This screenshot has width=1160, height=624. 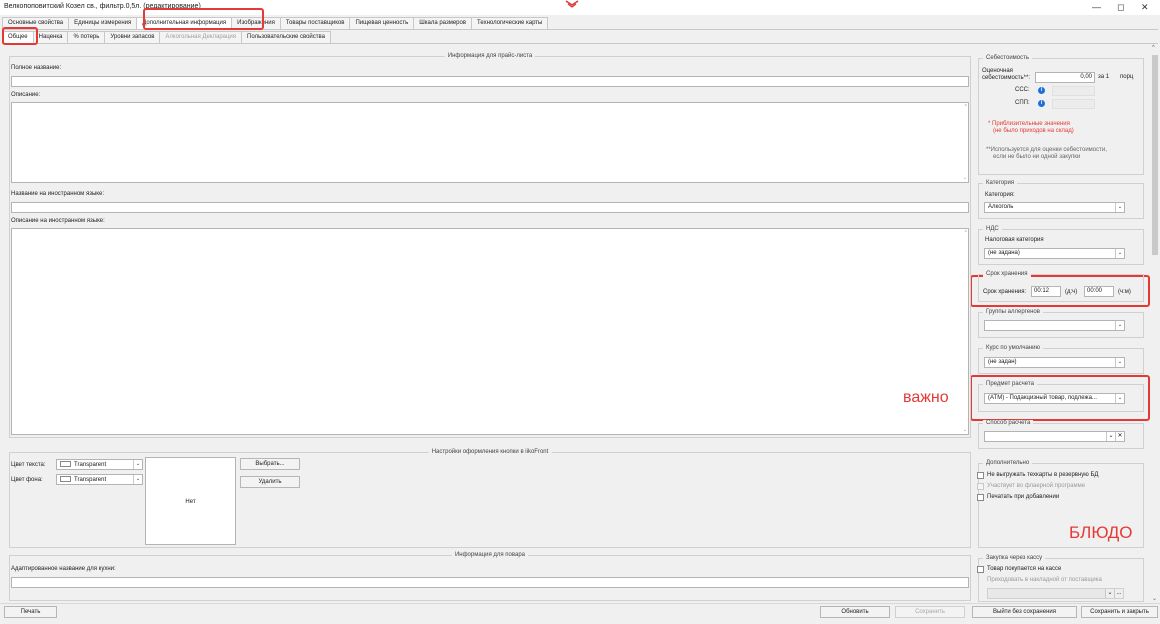 What do you see at coordinates (1046, 291) in the screenshot?
I see `shelf-life-days-input: 00:12` at bounding box center [1046, 291].